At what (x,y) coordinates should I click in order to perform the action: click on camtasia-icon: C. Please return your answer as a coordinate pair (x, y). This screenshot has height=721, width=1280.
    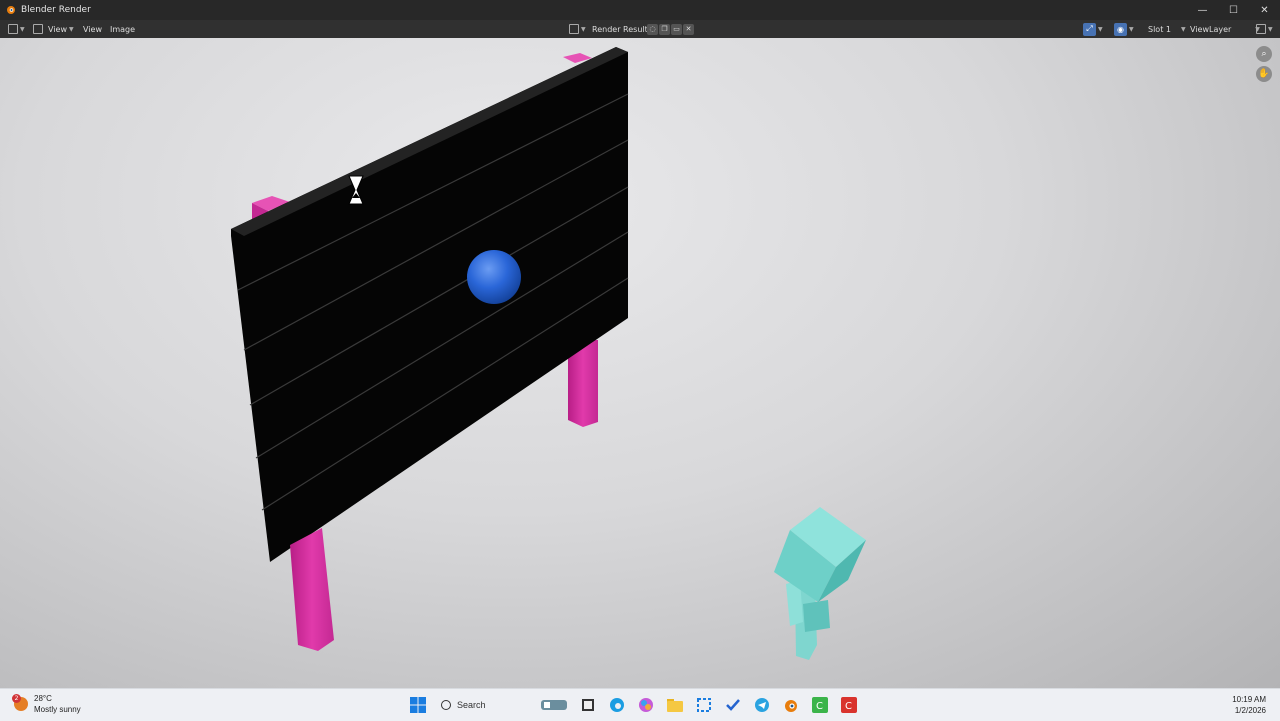
    Looking at the image, I should click on (820, 705).